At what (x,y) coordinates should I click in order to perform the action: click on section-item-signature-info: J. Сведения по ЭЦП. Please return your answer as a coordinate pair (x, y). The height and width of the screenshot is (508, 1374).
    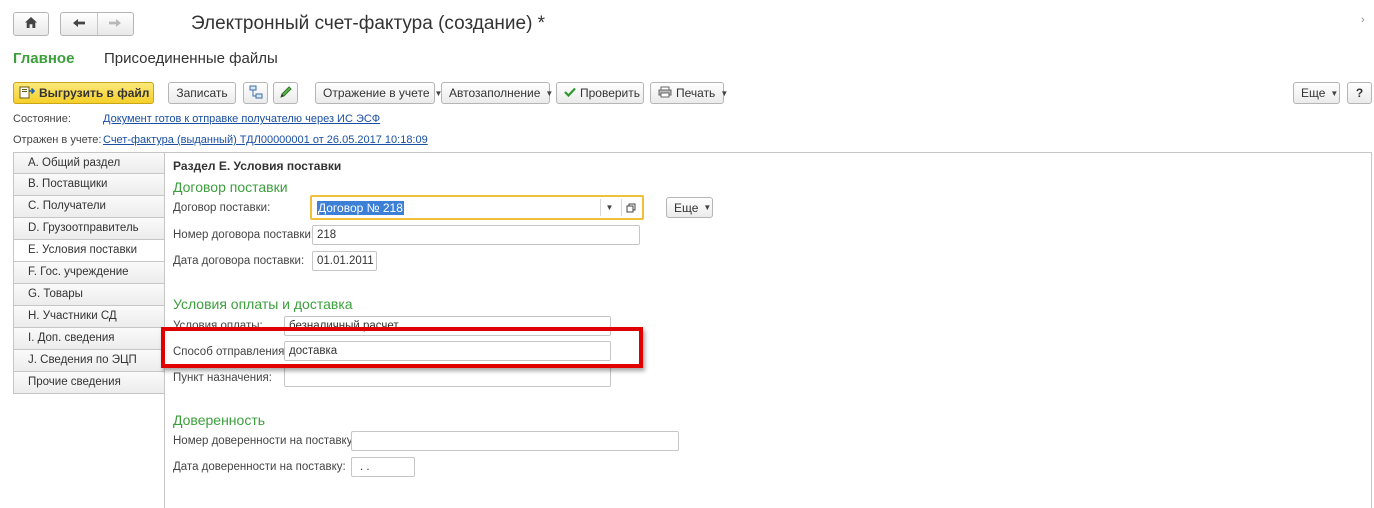
    Looking at the image, I should click on (89, 361).